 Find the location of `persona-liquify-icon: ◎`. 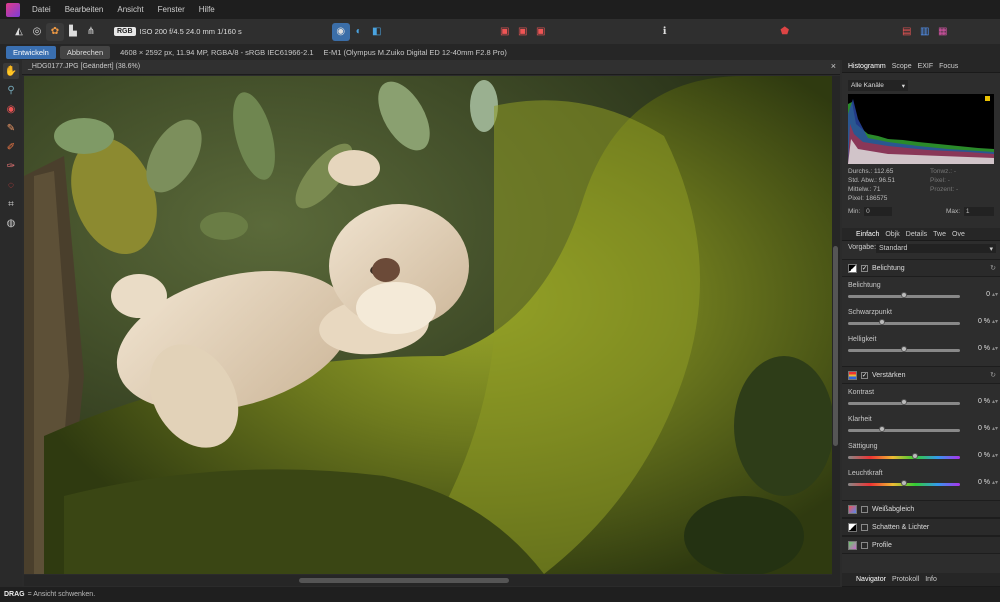

persona-liquify-icon: ◎ is located at coordinates (37, 32).